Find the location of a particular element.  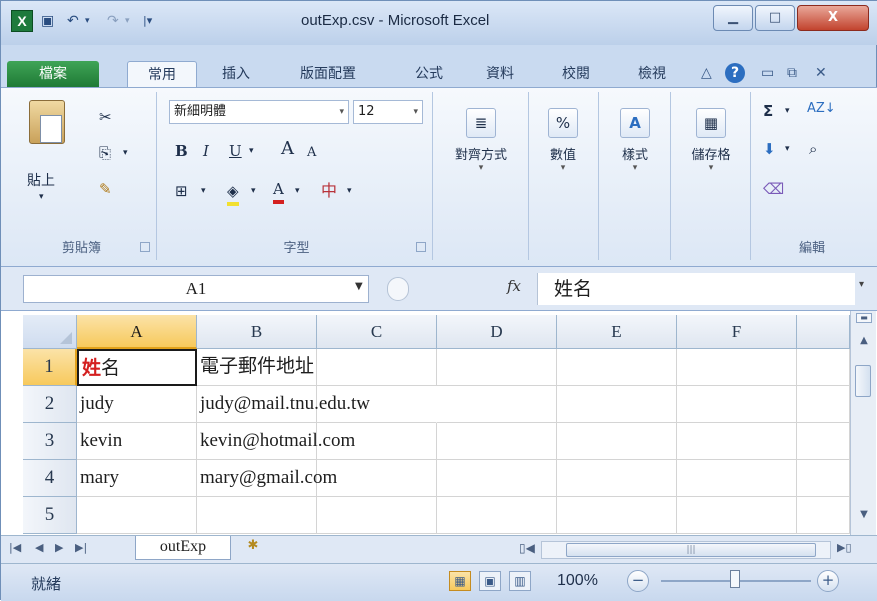

zoom-slider-thumb is located at coordinates (735, 579).